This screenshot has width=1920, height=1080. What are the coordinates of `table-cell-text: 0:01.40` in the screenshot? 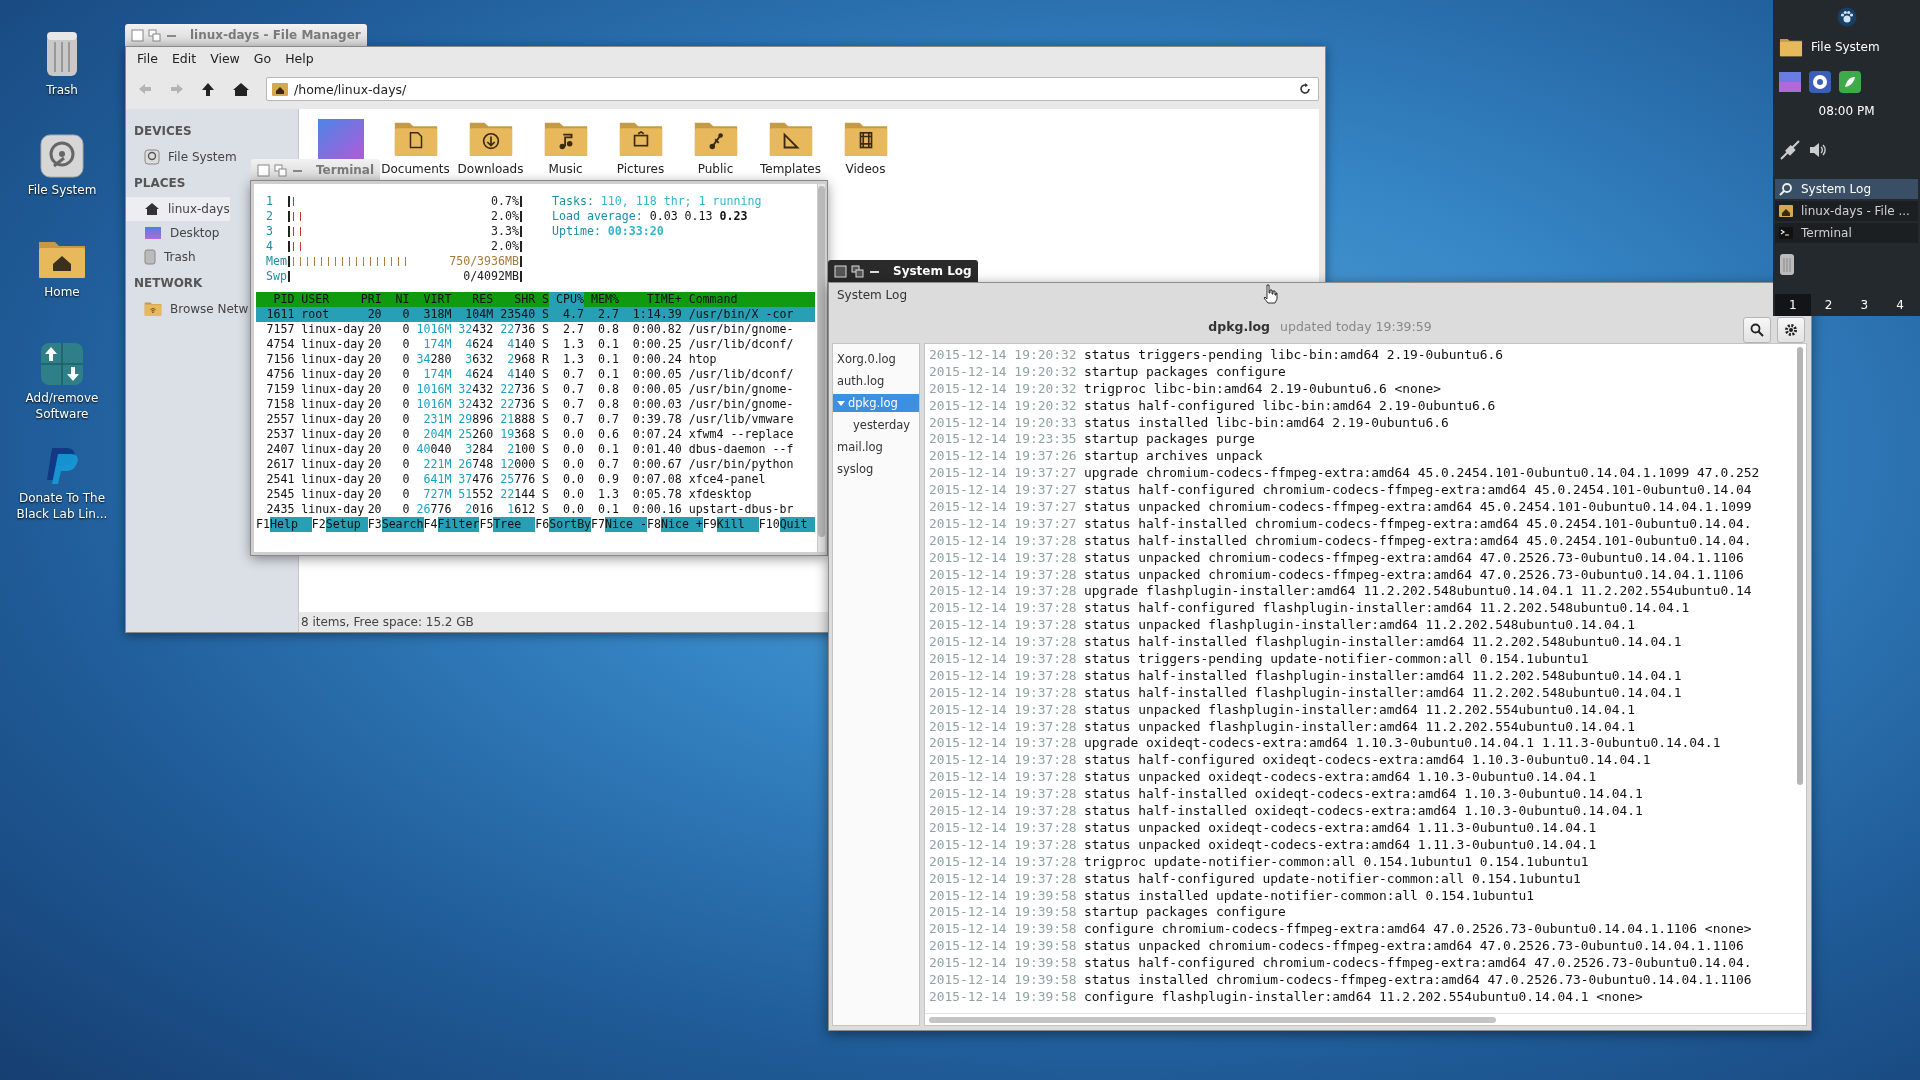 It's located at (656, 449).